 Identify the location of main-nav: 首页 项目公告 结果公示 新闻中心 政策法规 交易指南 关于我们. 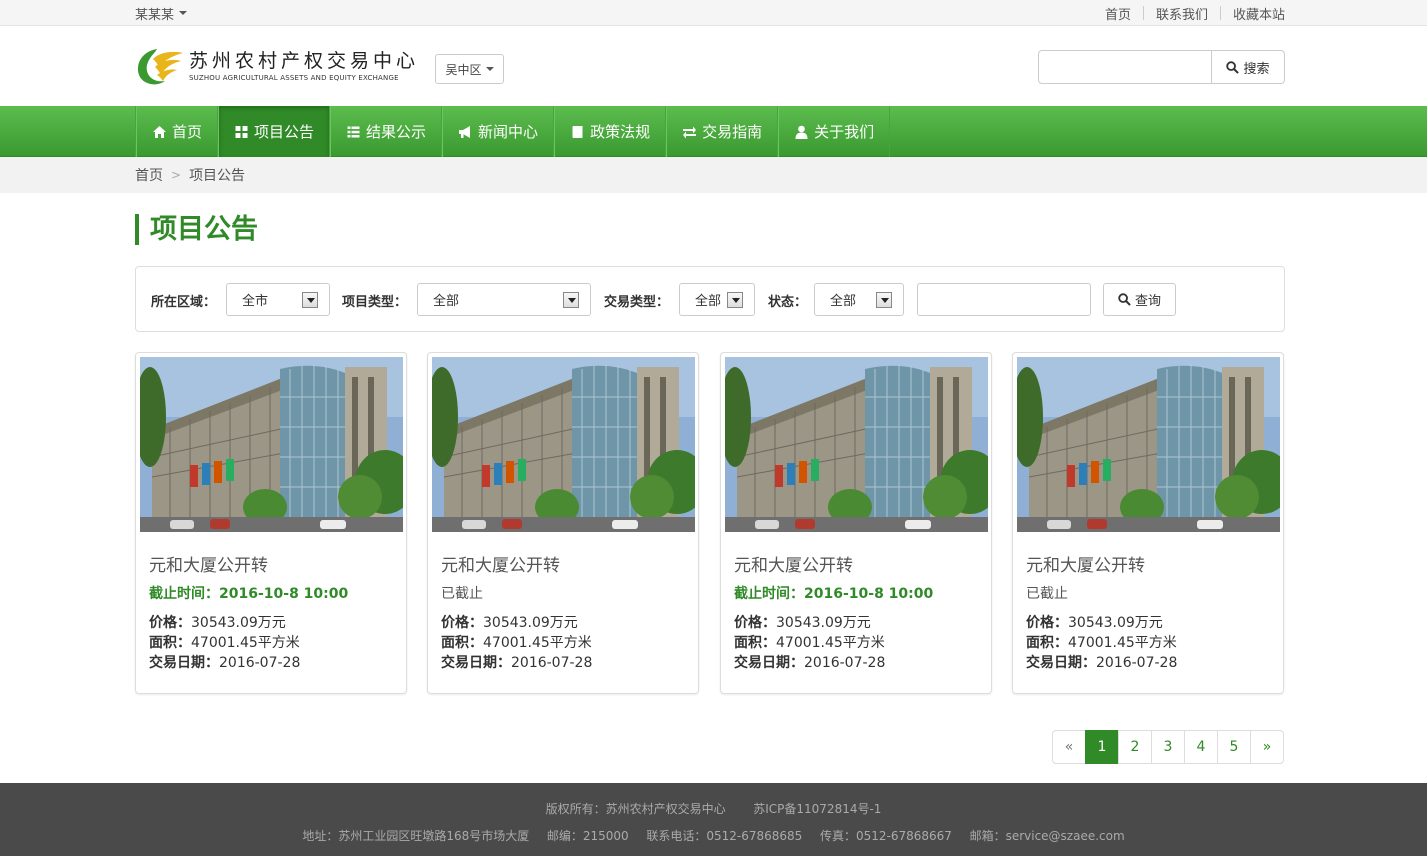
(713, 131).